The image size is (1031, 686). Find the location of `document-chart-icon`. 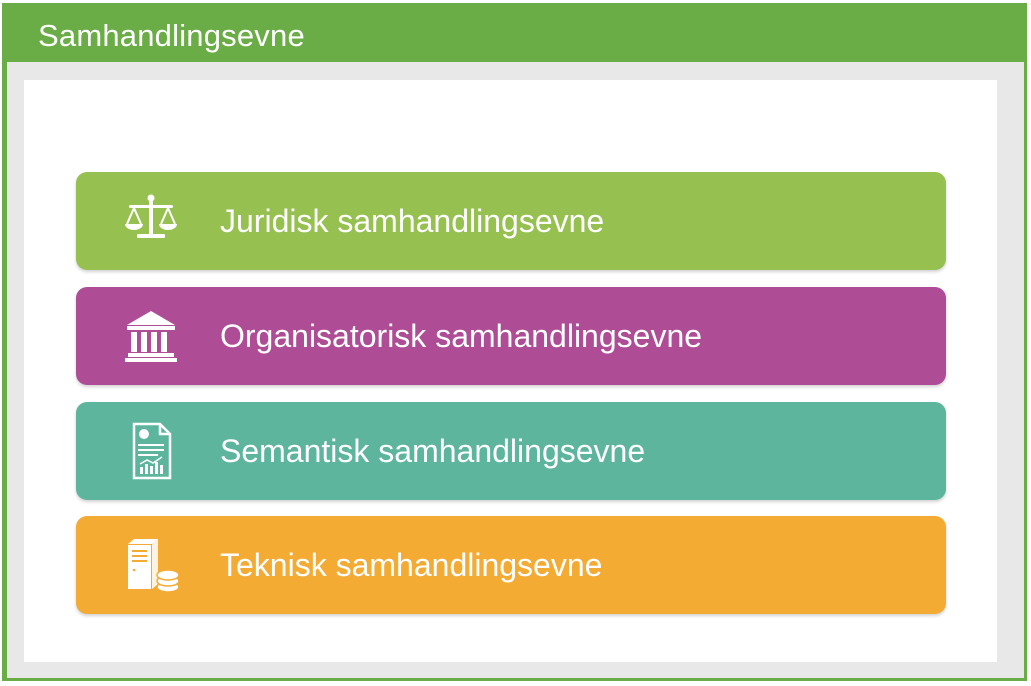

document-chart-icon is located at coordinates (151, 451).